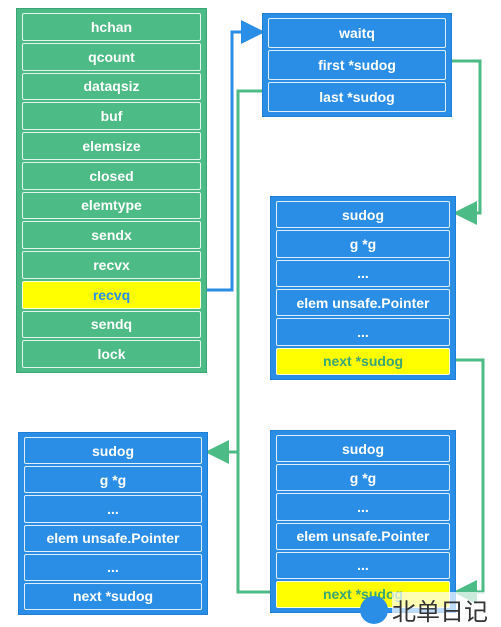 The height and width of the screenshot is (627, 501). Describe the element at coordinates (357, 33) in the screenshot. I see `field-waitq: waitq` at that location.